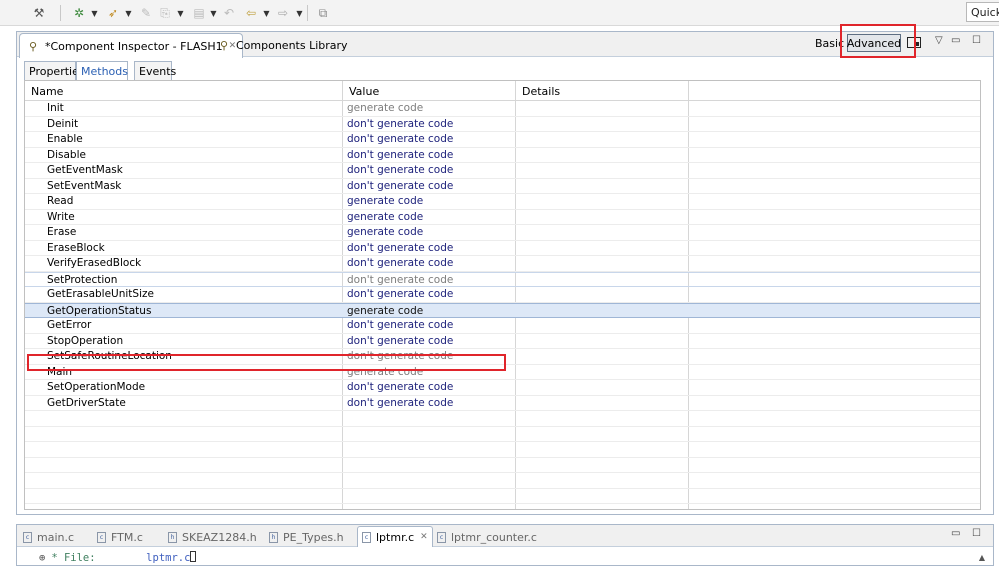 This screenshot has width=999, height=566. Describe the element at coordinates (131, 45) in the screenshot. I see `tab-component-inspector: ⚲ *Component Inspector - FLASH1 ✕` at that location.